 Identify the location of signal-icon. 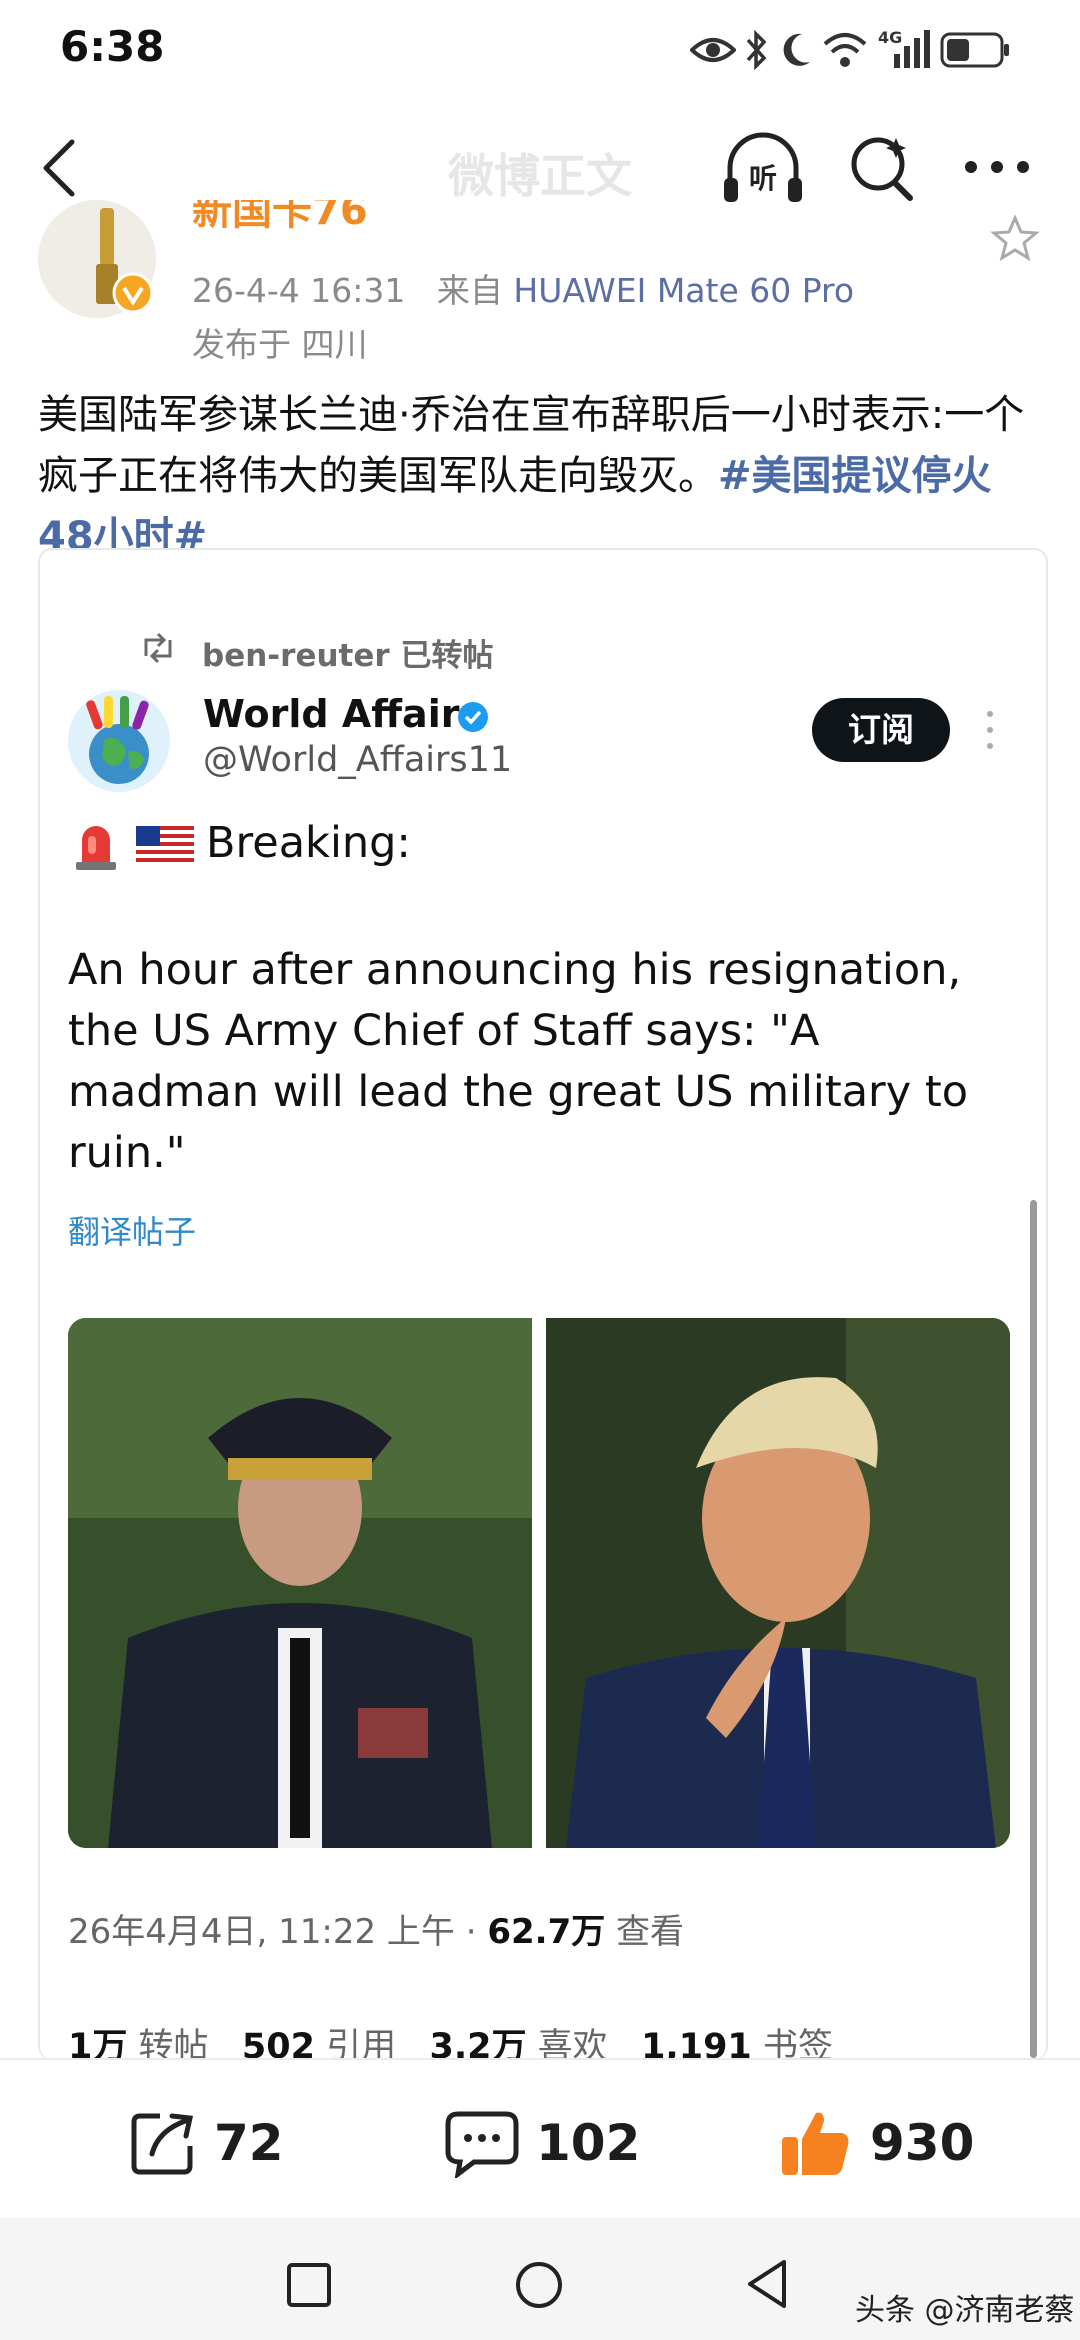
(912, 49).